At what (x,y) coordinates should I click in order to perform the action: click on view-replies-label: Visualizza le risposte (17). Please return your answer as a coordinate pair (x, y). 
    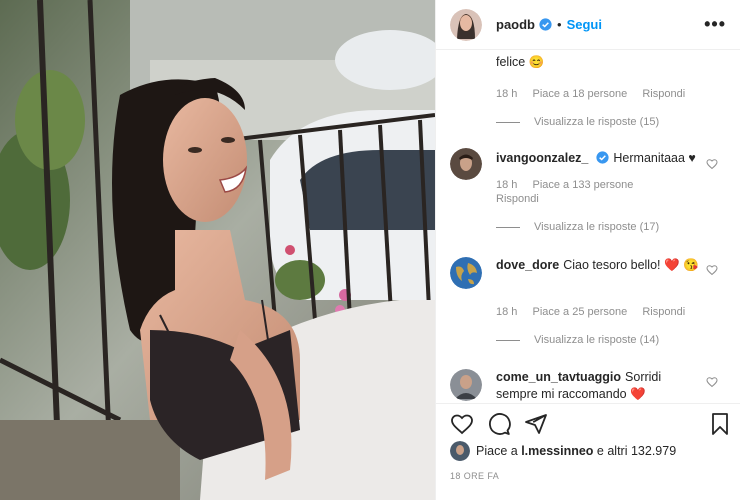
    Looking at the image, I should click on (597, 227).